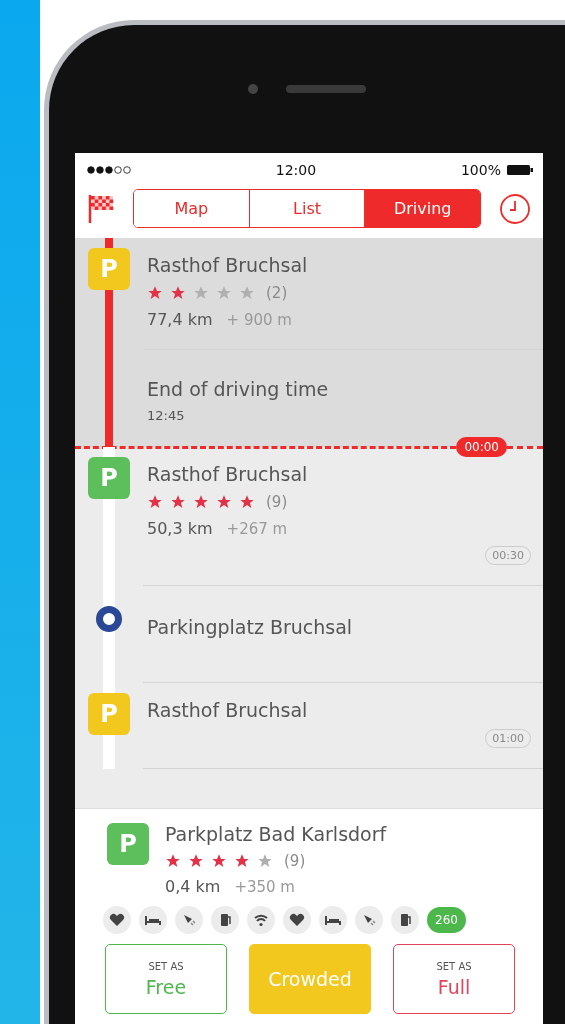  I want to click on waypoint-icon, so click(109, 619).